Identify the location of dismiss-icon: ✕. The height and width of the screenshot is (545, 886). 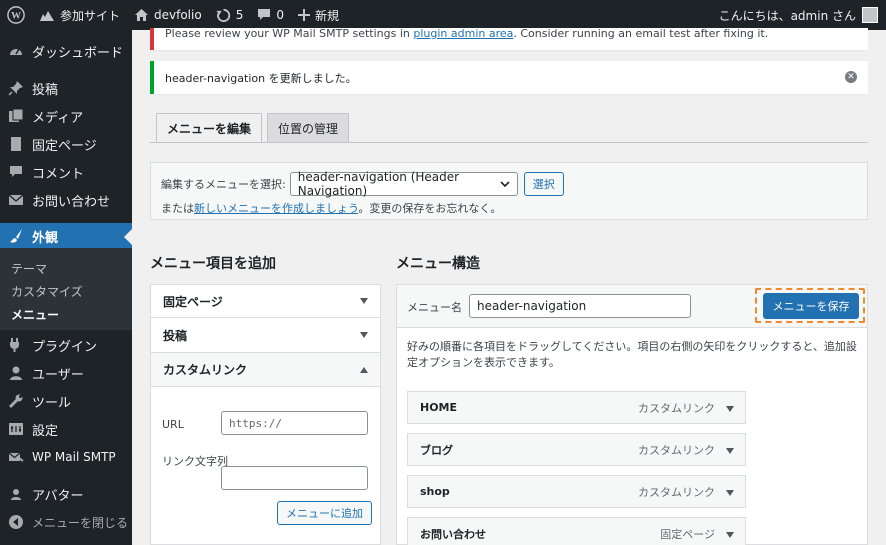
(851, 77).